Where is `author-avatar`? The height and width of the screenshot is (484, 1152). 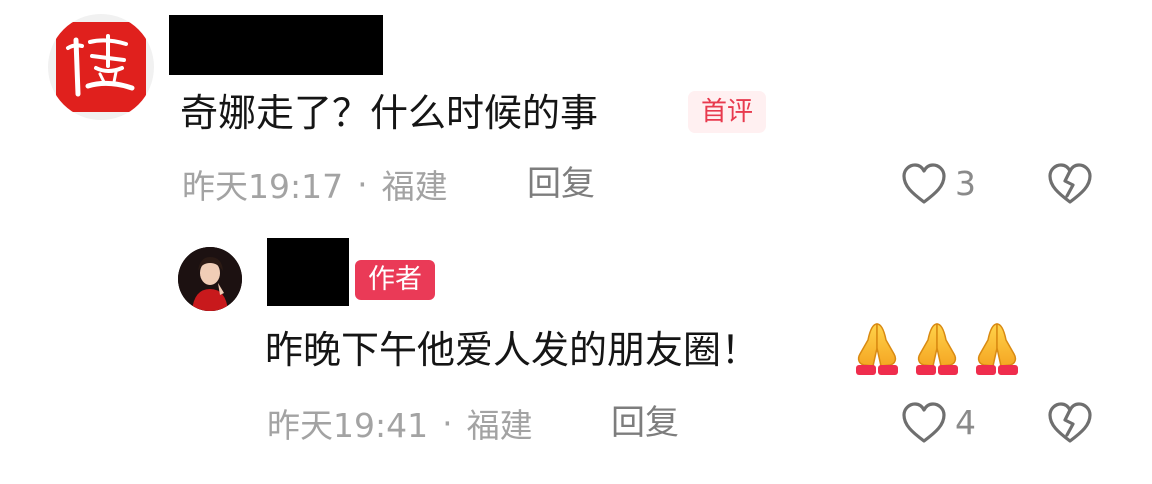
author-avatar is located at coordinates (210, 279).